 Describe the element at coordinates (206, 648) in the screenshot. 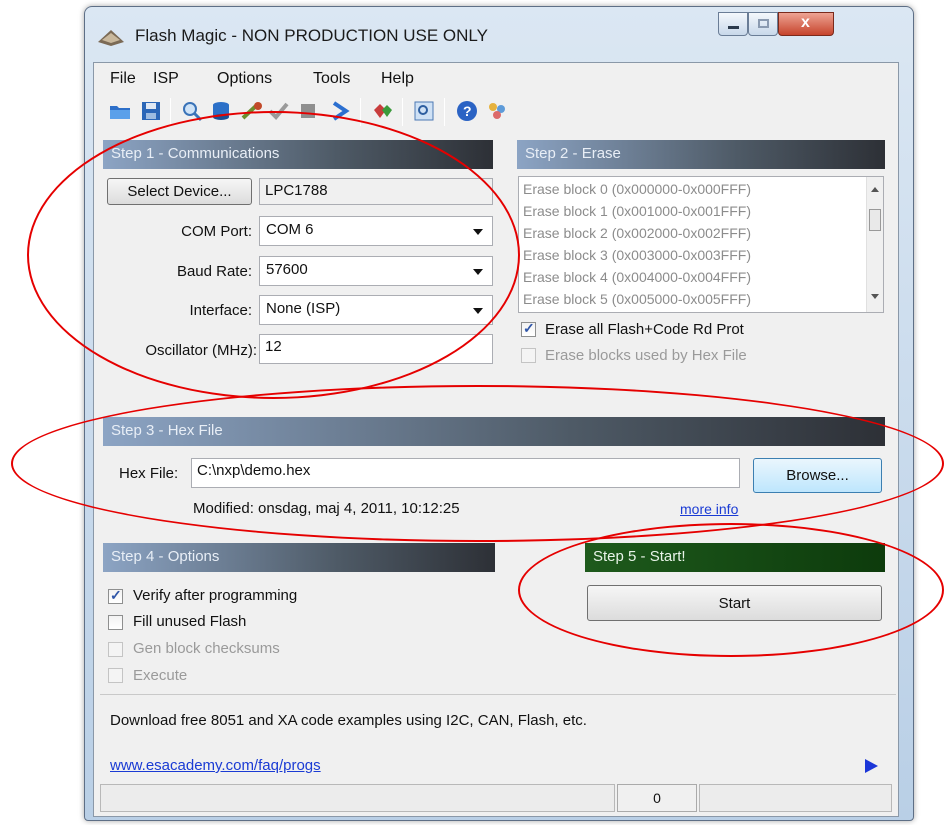

I see `gen-checksums-label: Gen block checksums` at that location.